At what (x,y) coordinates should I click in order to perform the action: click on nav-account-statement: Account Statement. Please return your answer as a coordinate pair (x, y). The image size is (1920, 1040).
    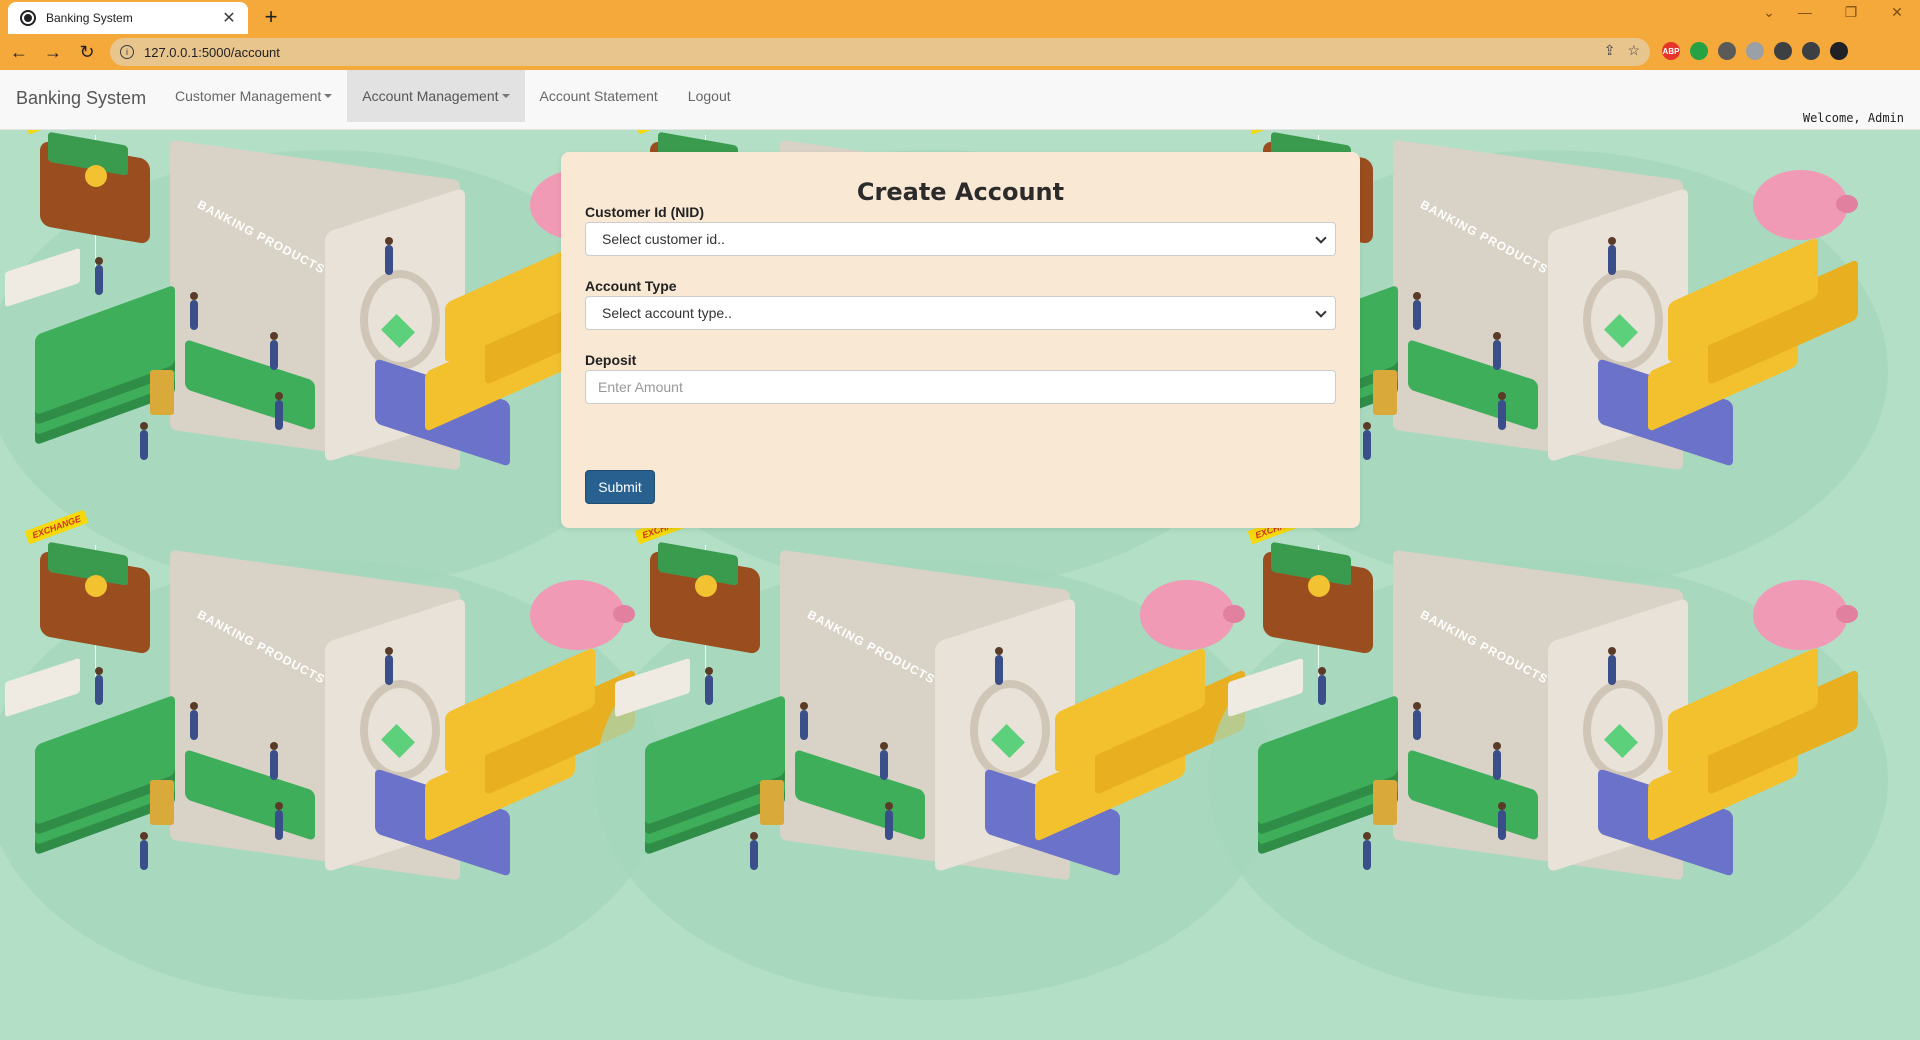
    Looking at the image, I should click on (599, 96).